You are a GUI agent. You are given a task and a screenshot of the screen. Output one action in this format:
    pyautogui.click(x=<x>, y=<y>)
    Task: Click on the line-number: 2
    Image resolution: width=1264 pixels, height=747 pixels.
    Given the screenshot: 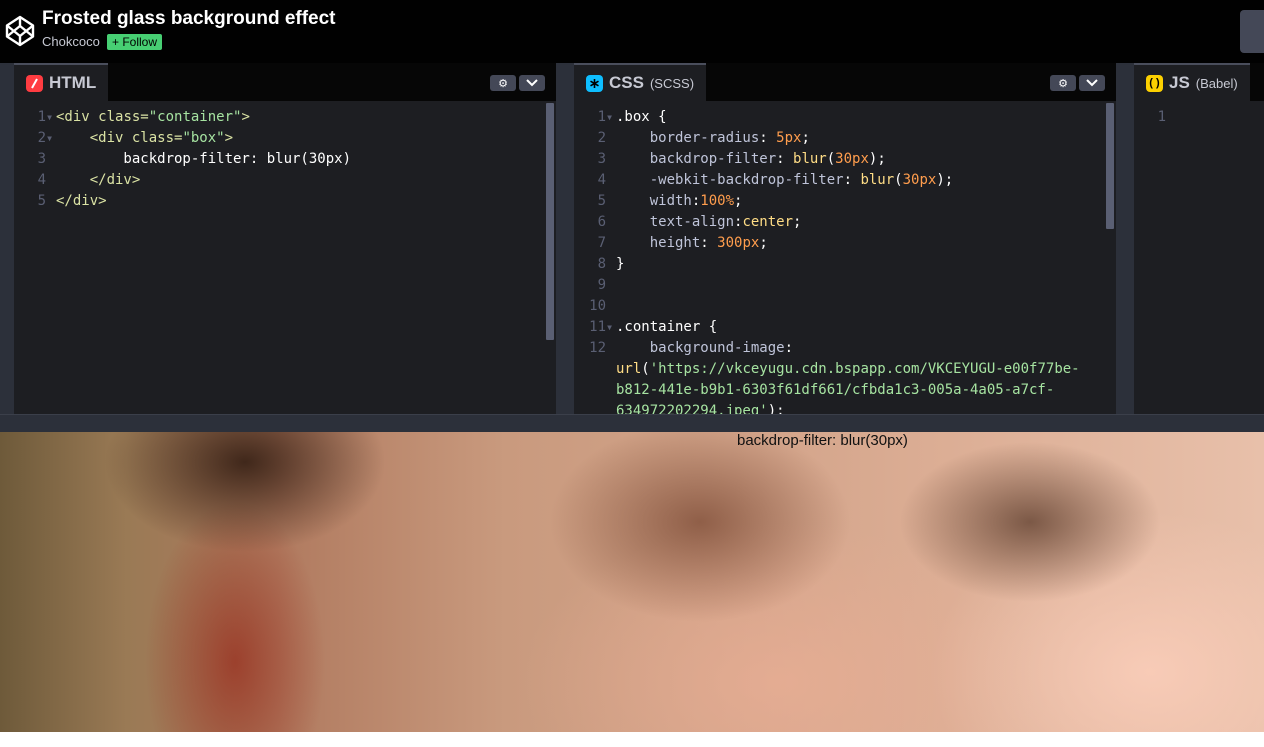 What is the action you would take?
    pyautogui.click(x=601, y=138)
    